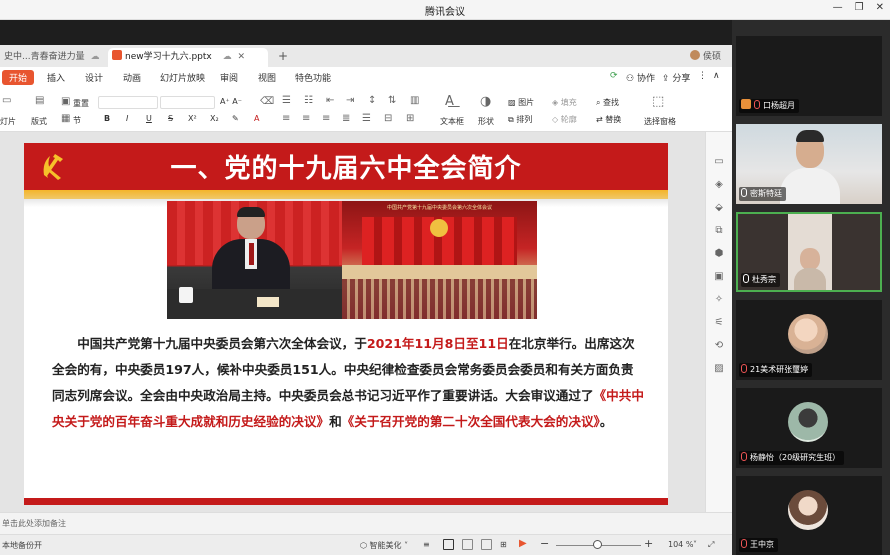 Image resolution: width=890 pixels, height=555 pixels. What do you see at coordinates (107, 118) in the screenshot?
I see `bold-icon: B` at bounding box center [107, 118].